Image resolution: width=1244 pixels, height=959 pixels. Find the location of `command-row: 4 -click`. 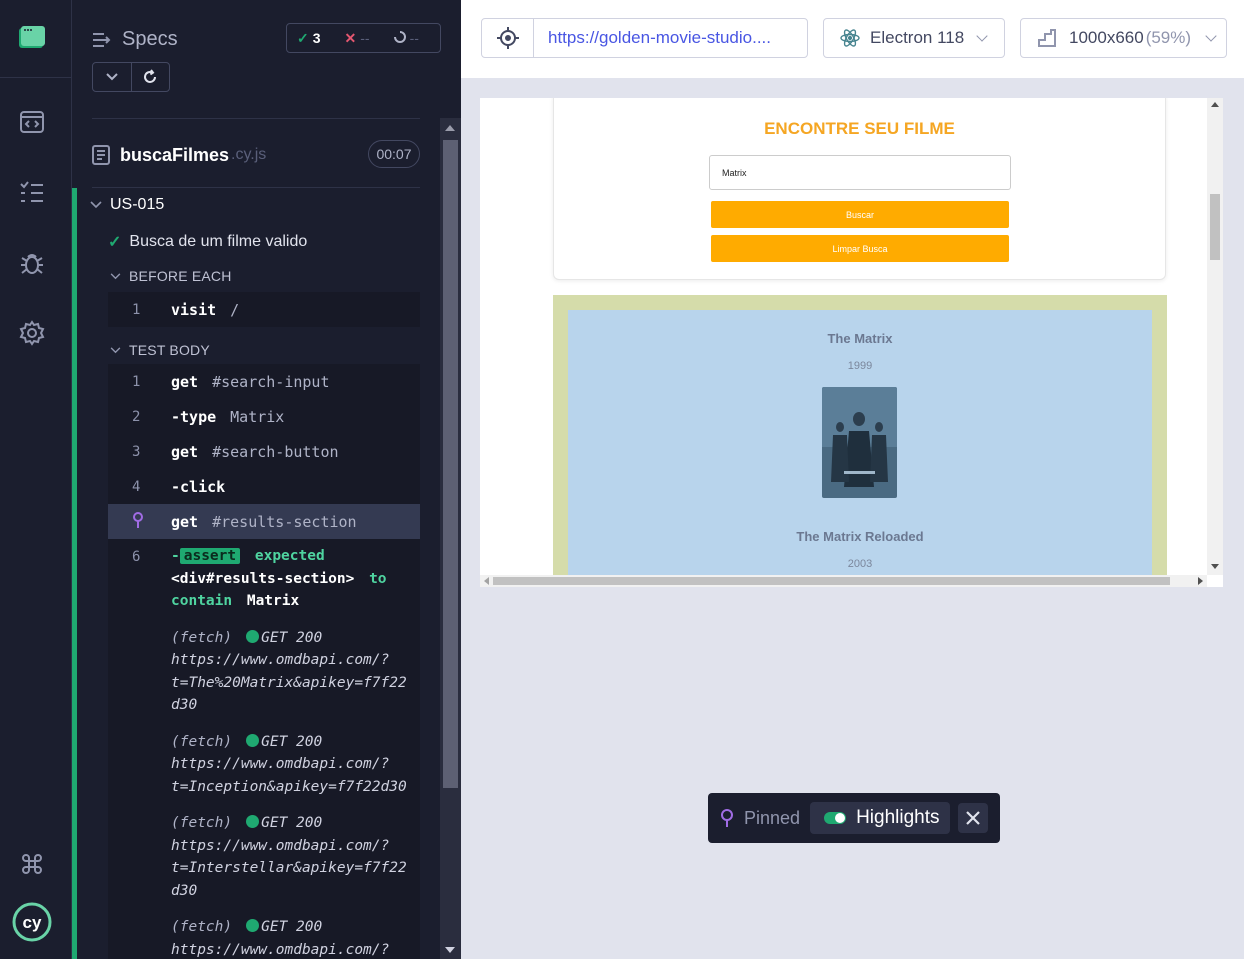

command-row: 4 -click is located at coordinates (264, 486).